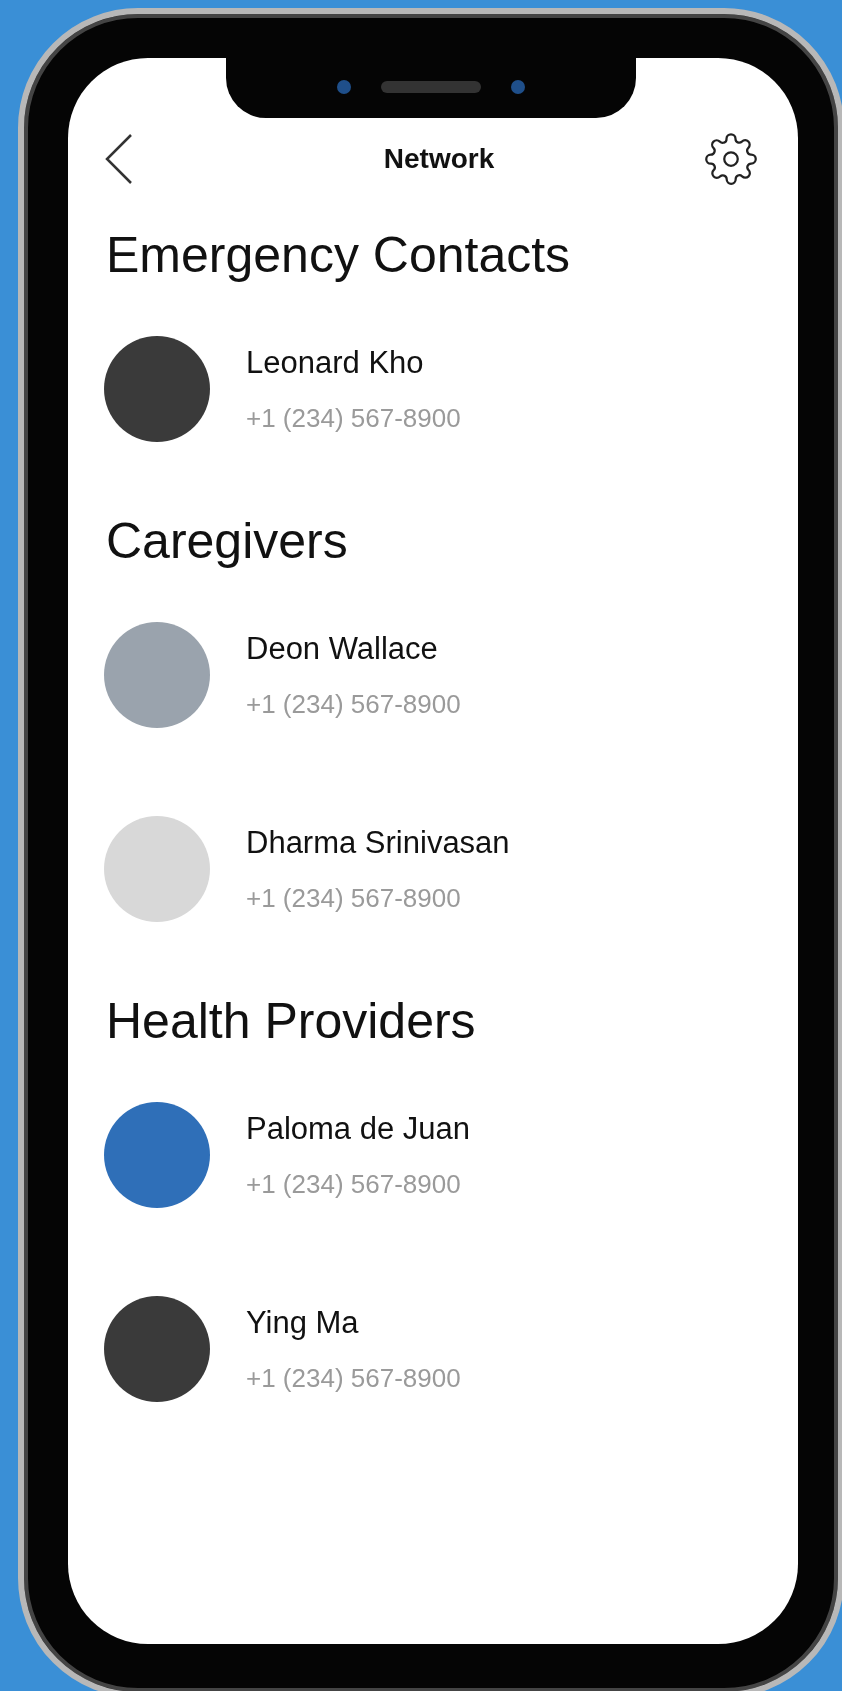 This screenshot has width=842, height=1691. What do you see at coordinates (227, 541) in the screenshot?
I see `section-heading: Caregivers` at bounding box center [227, 541].